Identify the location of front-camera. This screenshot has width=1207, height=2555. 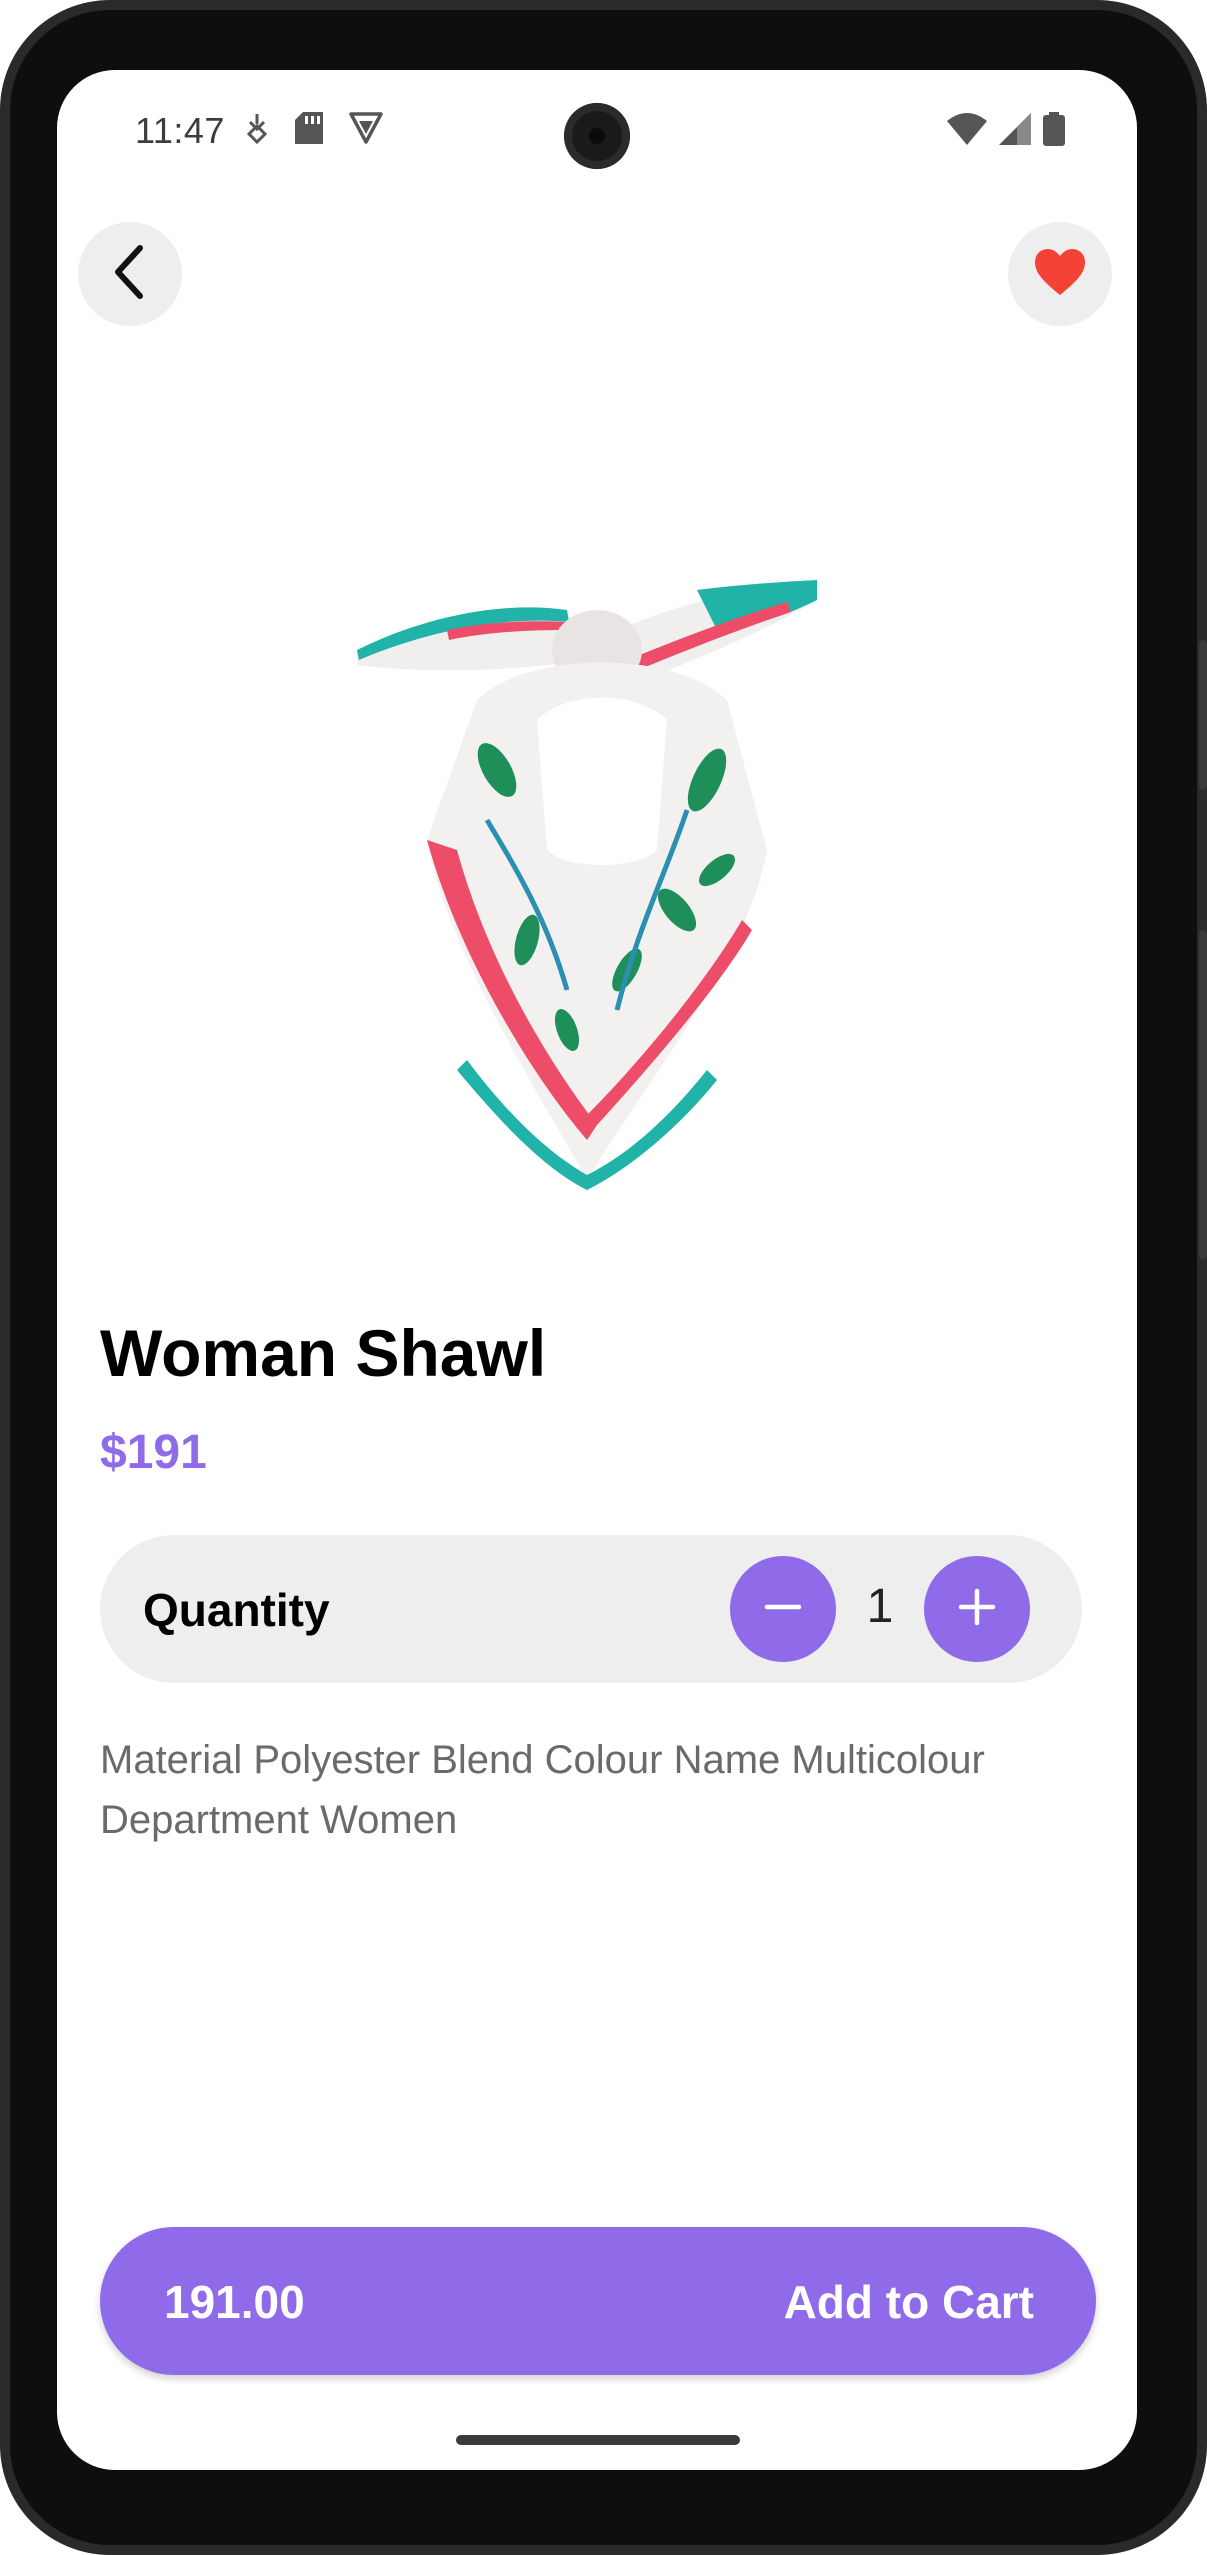
(597, 136).